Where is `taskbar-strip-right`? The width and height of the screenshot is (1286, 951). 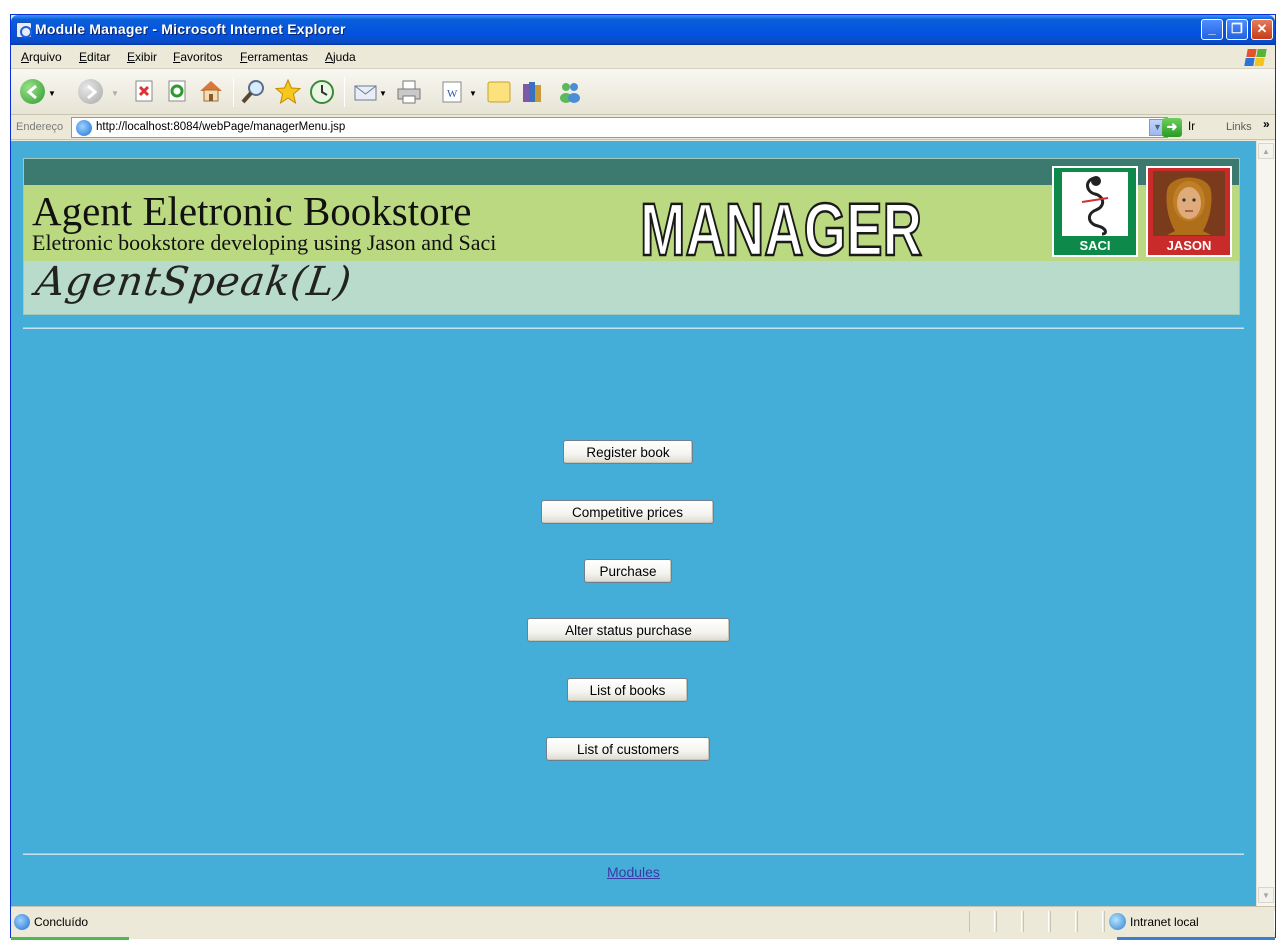 taskbar-strip-right is located at coordinates (1196, 938).